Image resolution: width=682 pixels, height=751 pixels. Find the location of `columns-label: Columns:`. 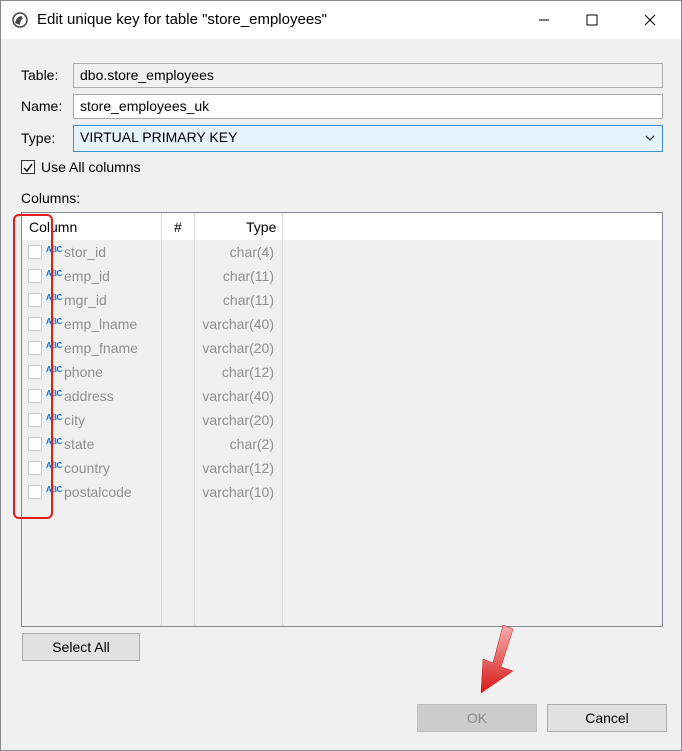

columns-label: Columns: is located at coordinates (51, 198).